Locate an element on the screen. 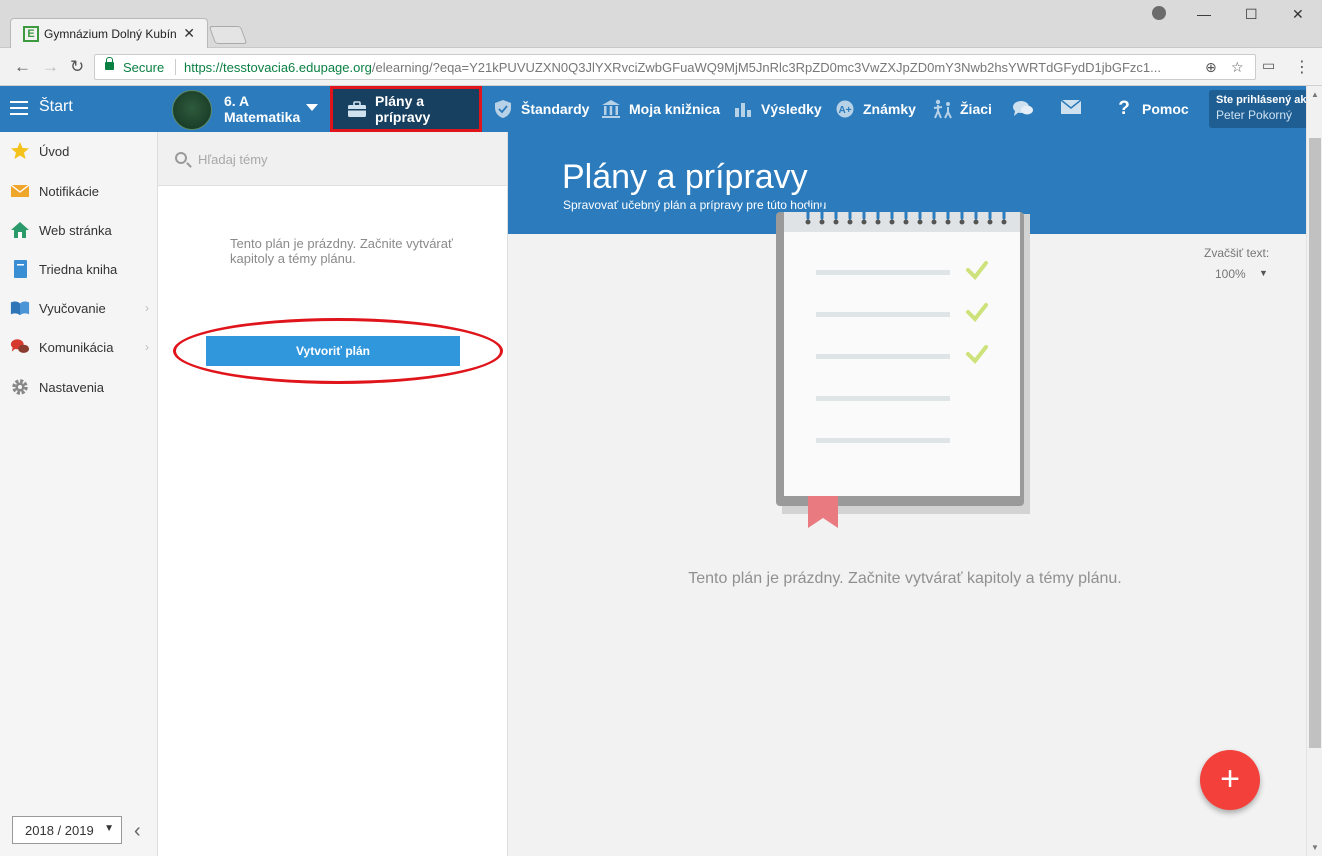  grade-icon: A+ is located at coordinates (845, 109).